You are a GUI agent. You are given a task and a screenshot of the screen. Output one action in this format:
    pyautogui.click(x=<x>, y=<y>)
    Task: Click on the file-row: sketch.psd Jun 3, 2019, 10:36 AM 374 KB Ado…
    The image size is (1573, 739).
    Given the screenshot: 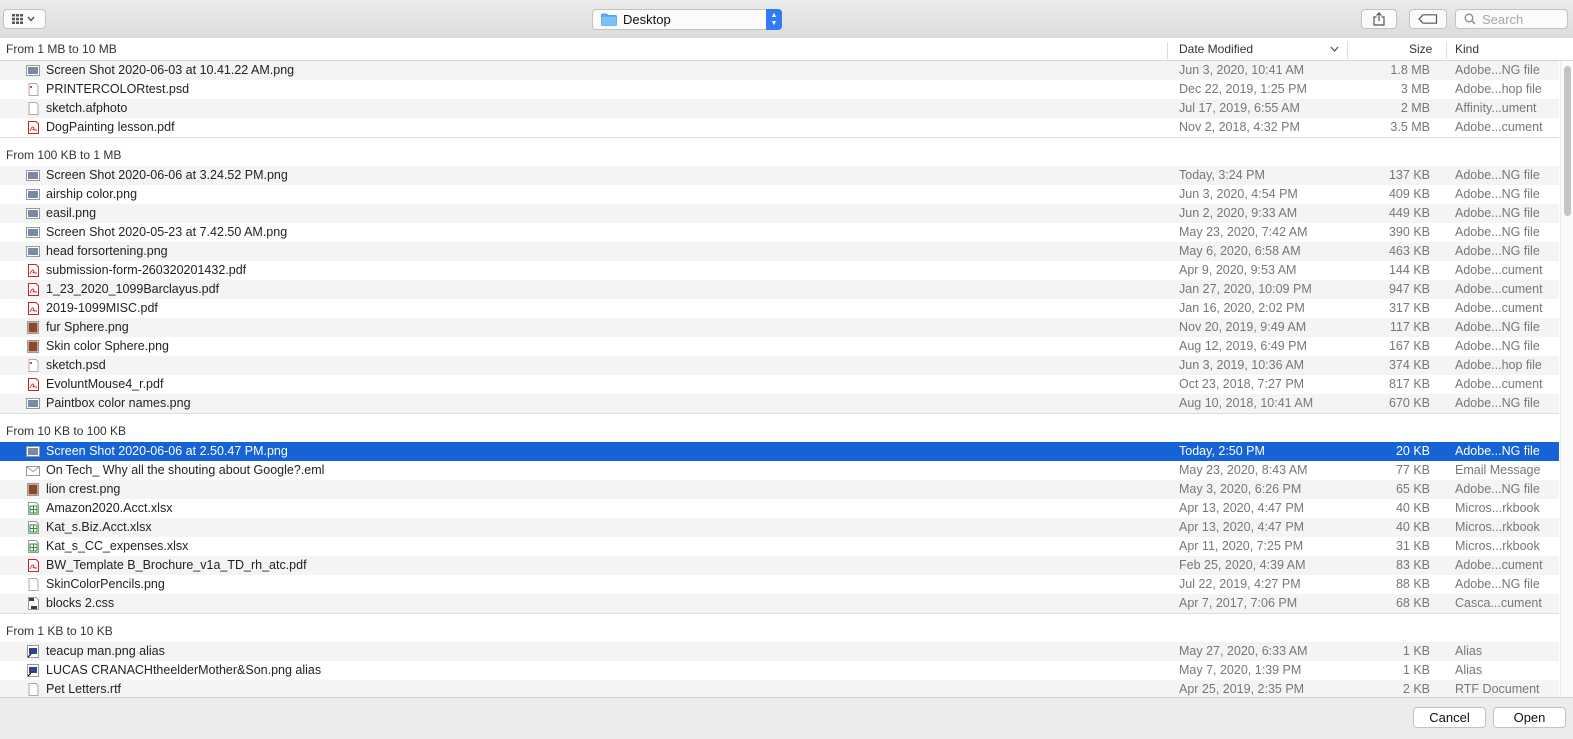 What is the action you would take?
    pyautogui.click(x=779, y=365)
    